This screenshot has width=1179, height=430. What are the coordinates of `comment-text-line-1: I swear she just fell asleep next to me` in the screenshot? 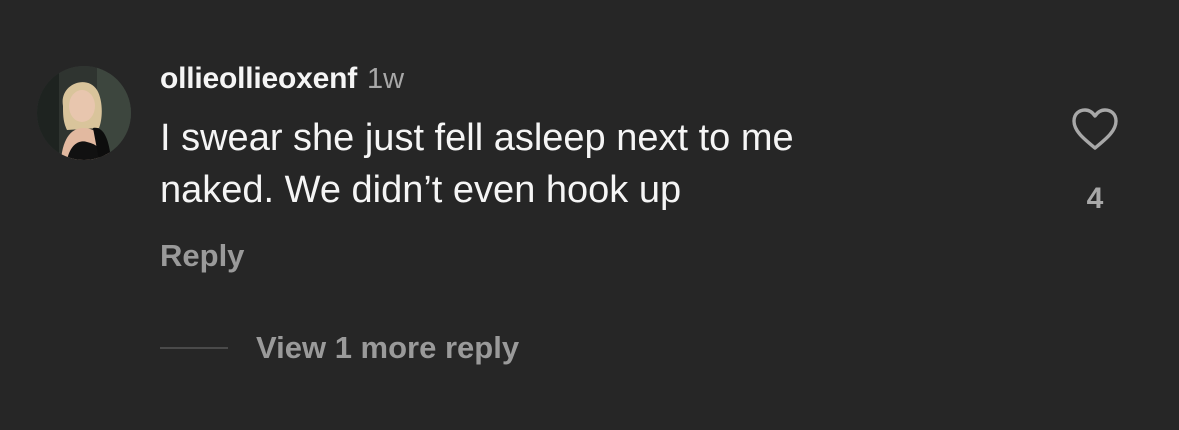 It's located at (477, 138).